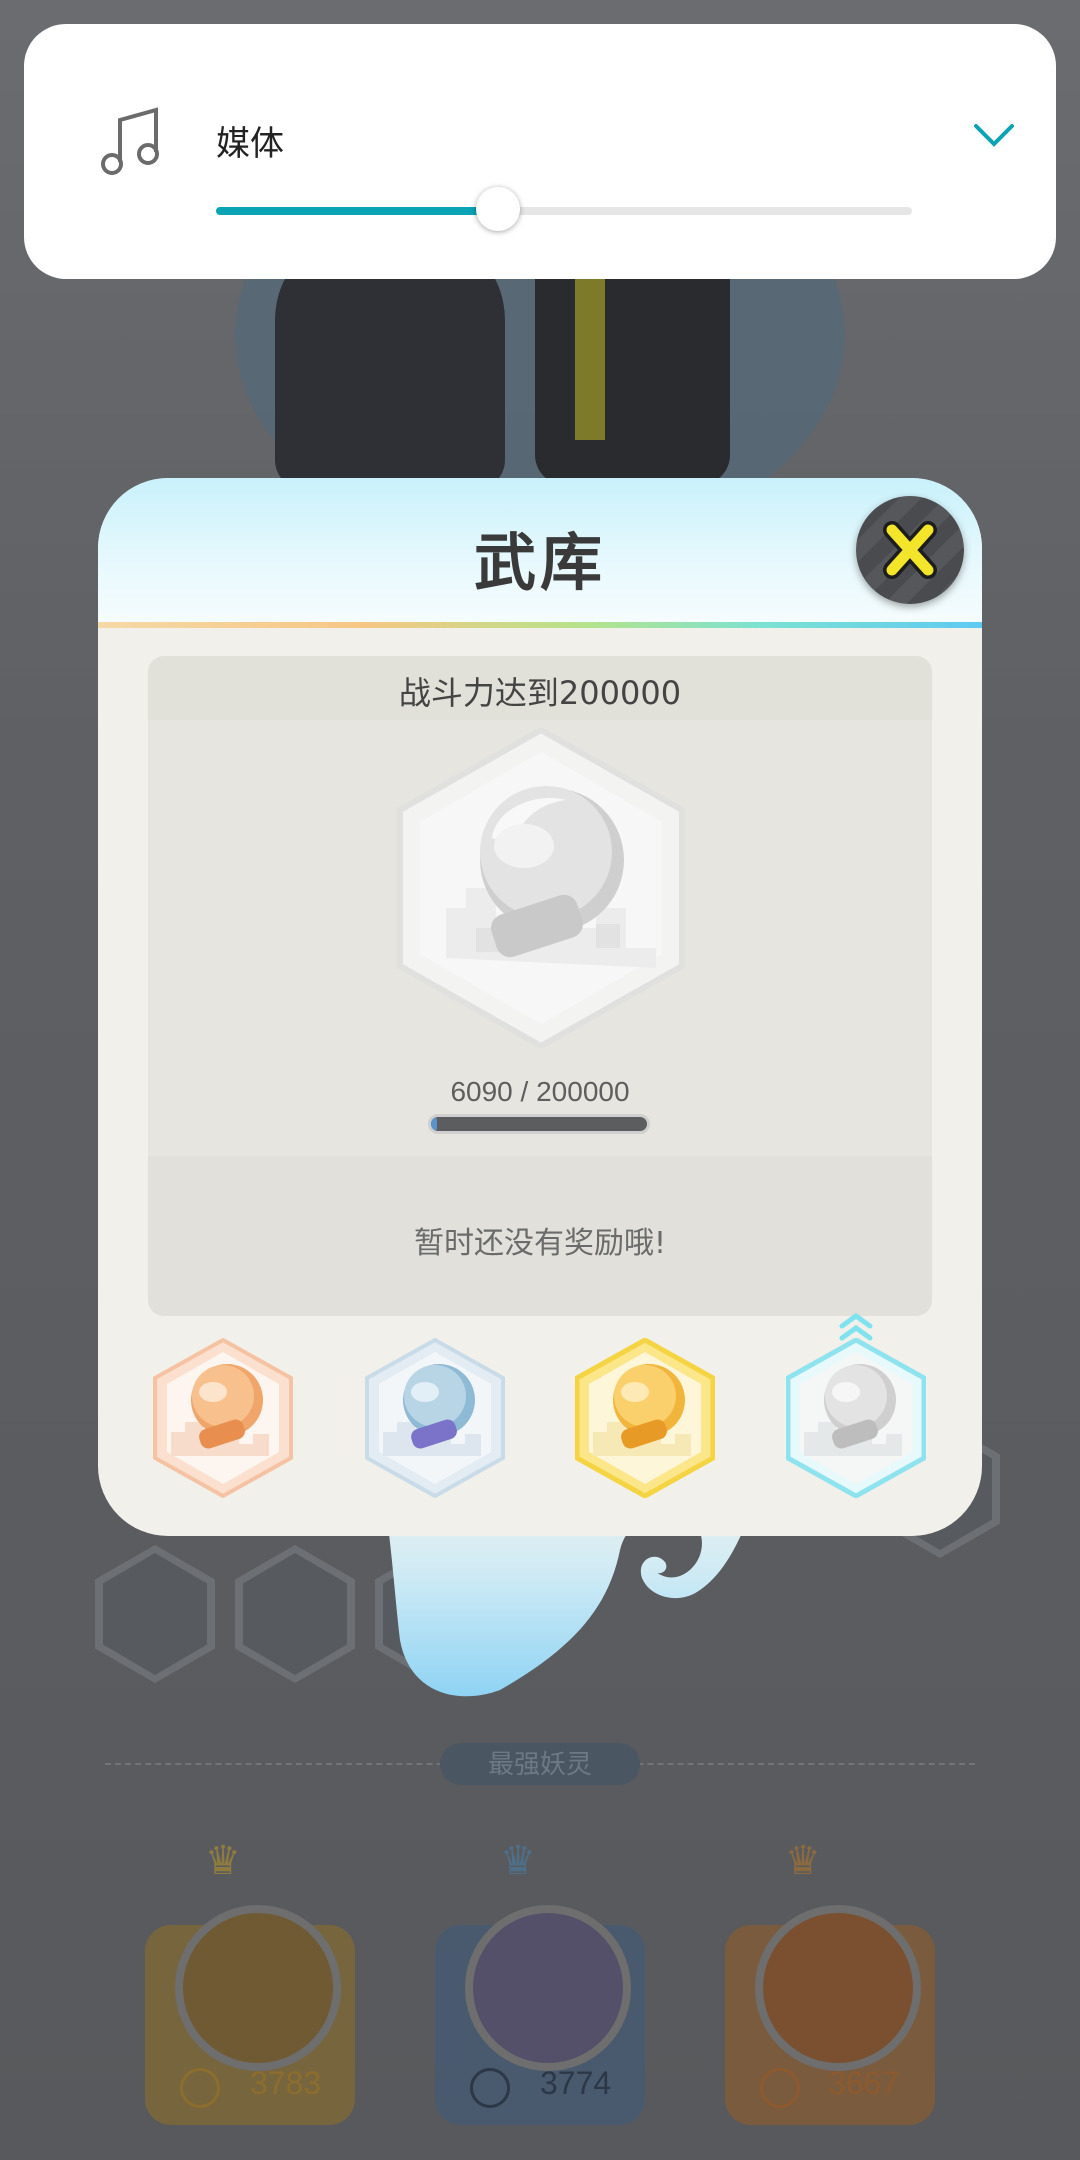 This screenshot has width=1080, height=2160. Describe the element at coordinates (864, 2083) in the screenshot. I see `leader-power-value: 3667` at that location.